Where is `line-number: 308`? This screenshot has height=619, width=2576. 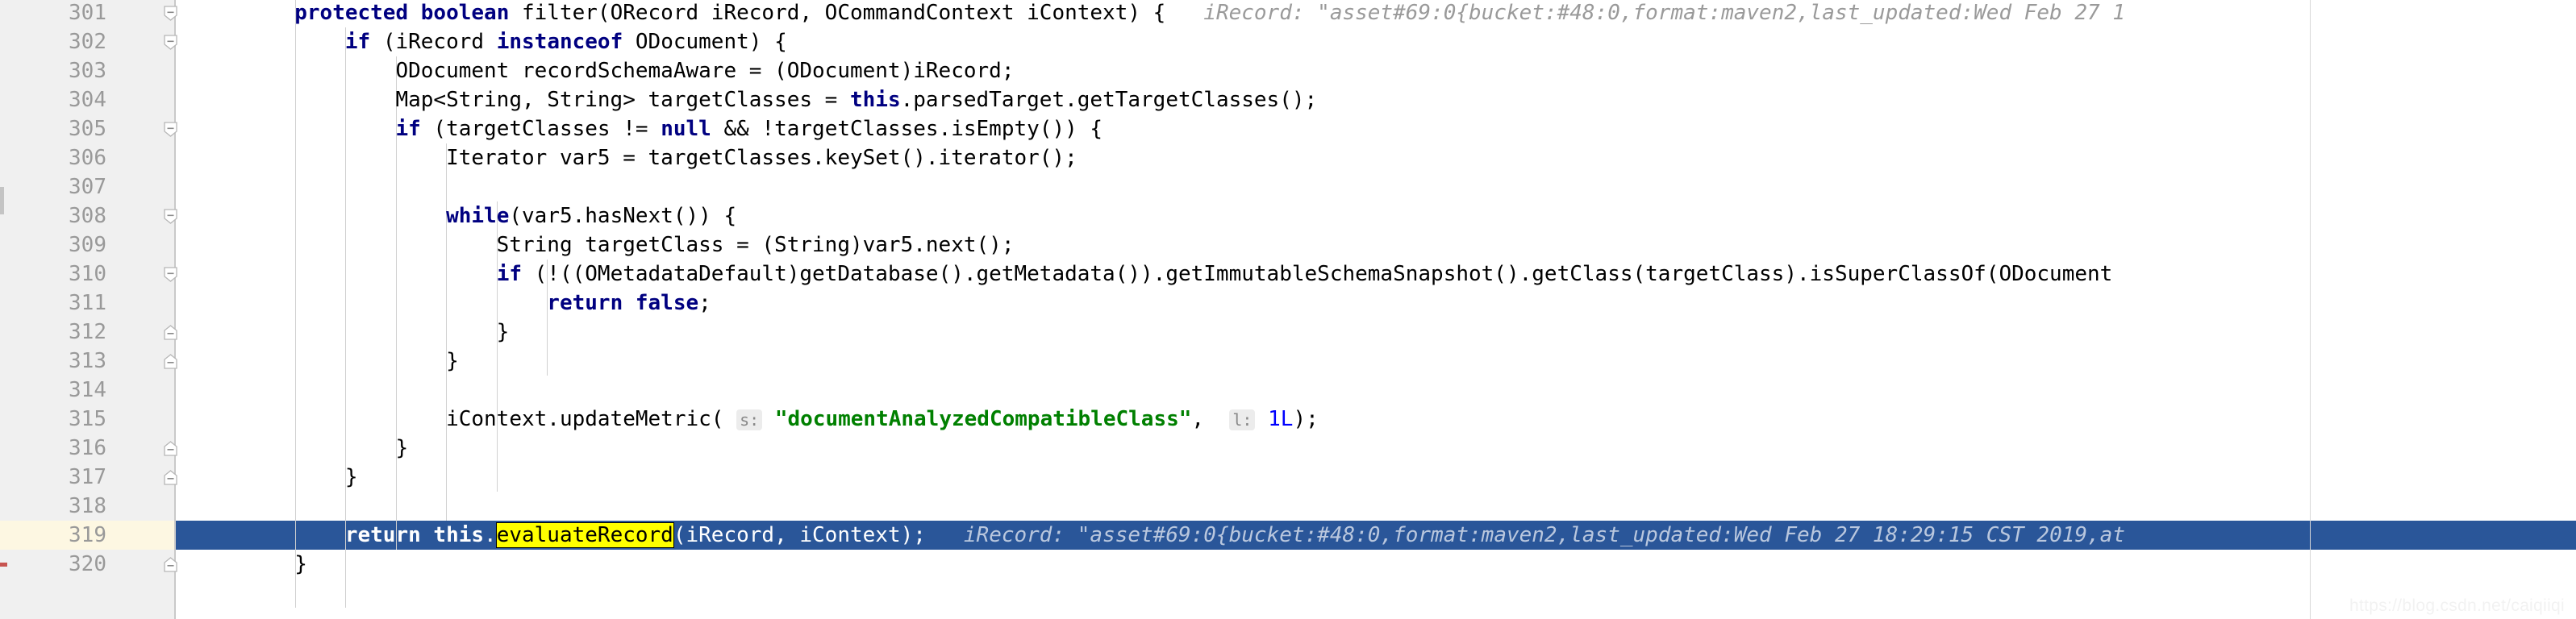
line-number: 308 is located at coordinates (53, 216).